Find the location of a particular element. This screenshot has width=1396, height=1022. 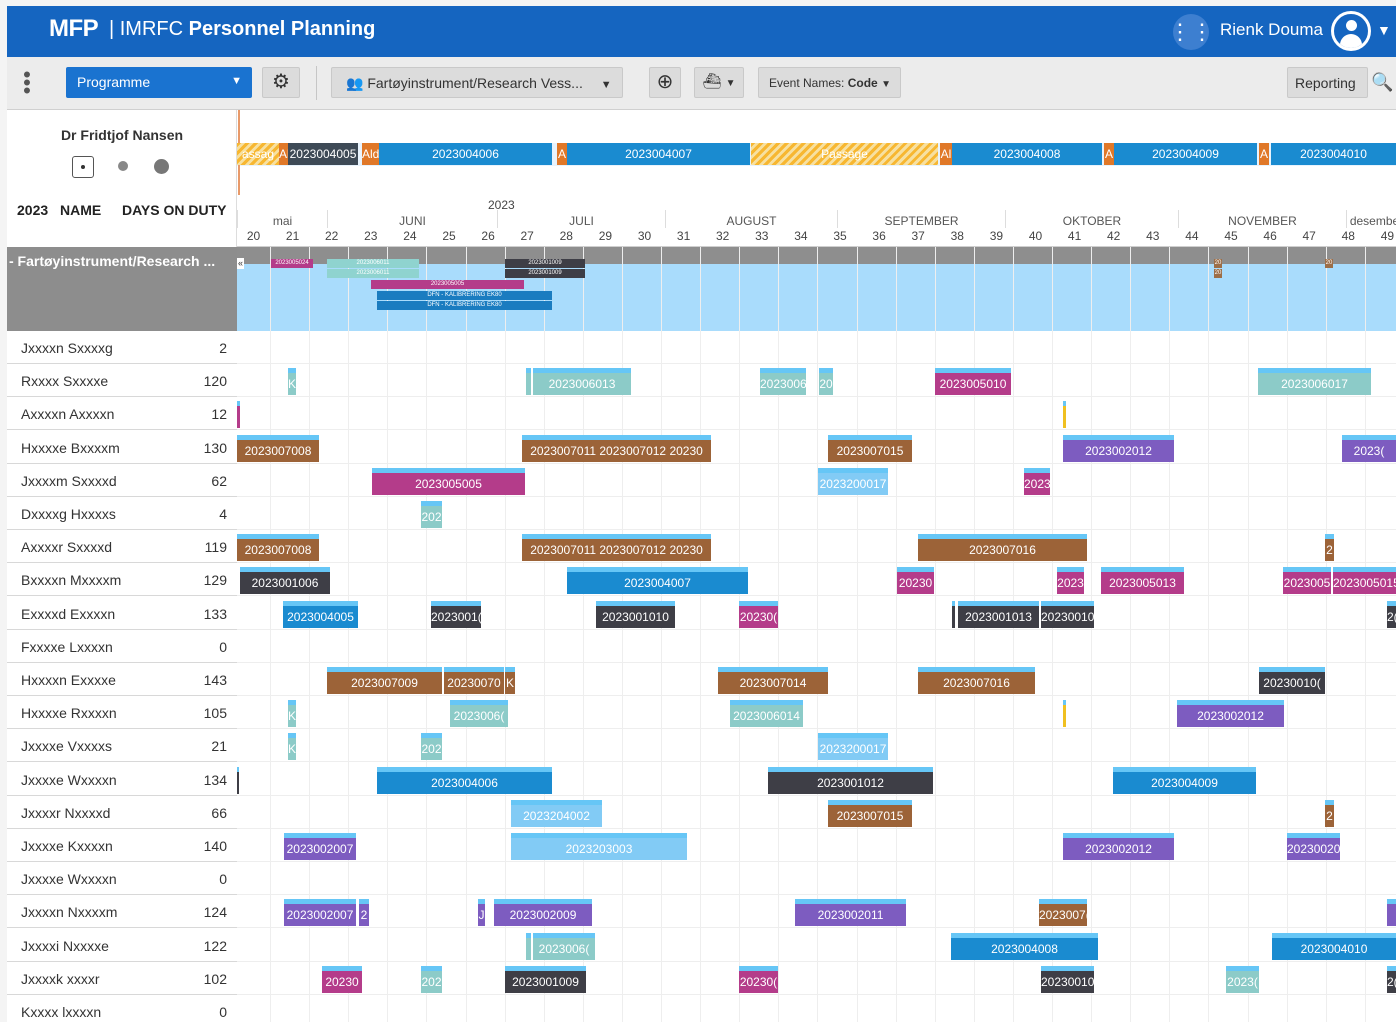

group-summary-event: 2023005024 is located at coordinates (292, 263).